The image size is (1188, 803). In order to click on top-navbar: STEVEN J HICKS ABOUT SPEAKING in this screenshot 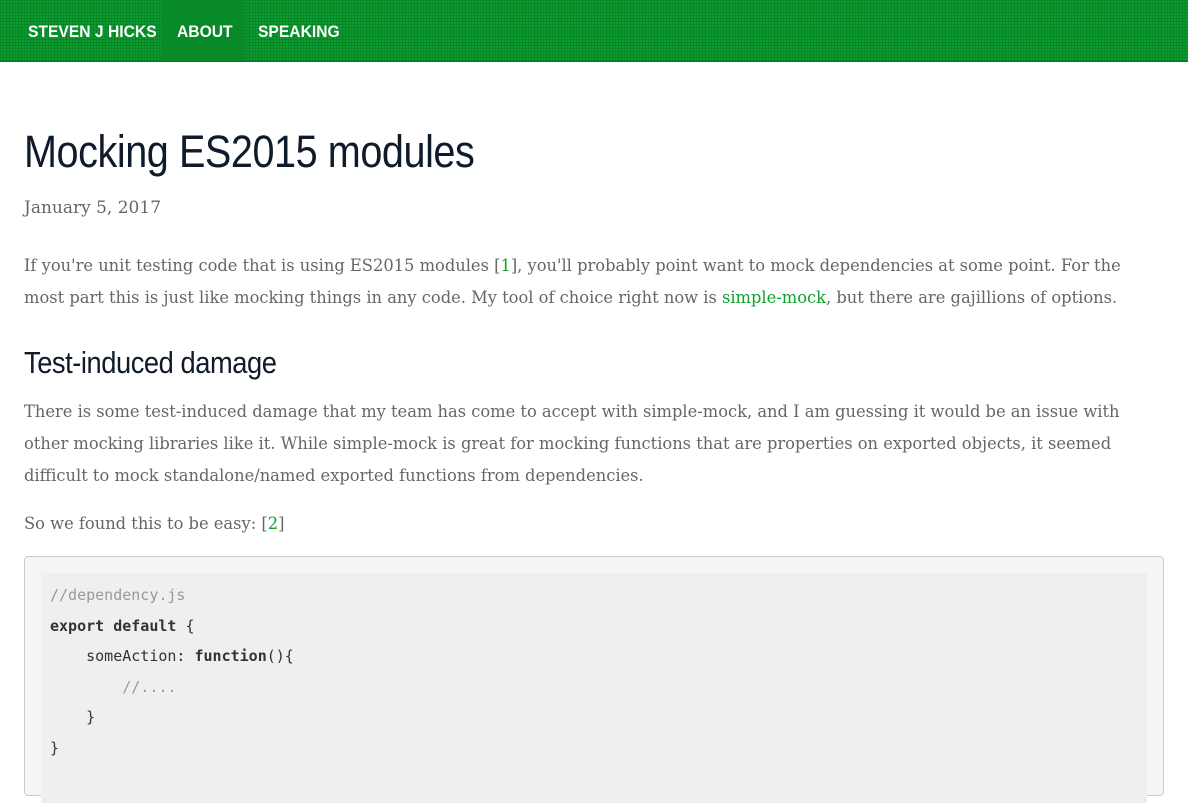, I will do `click(594, 31)`.